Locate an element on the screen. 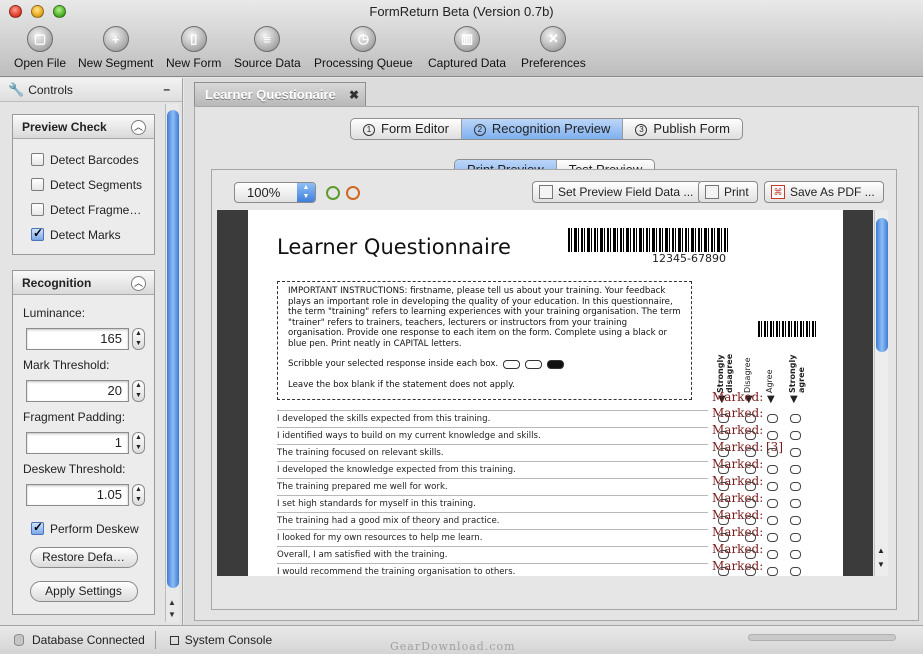 Image resolution: width=923 pixels, height=654 pixels. toolbar-button-2: ▯ New Form is located at coordinates (193, 48).